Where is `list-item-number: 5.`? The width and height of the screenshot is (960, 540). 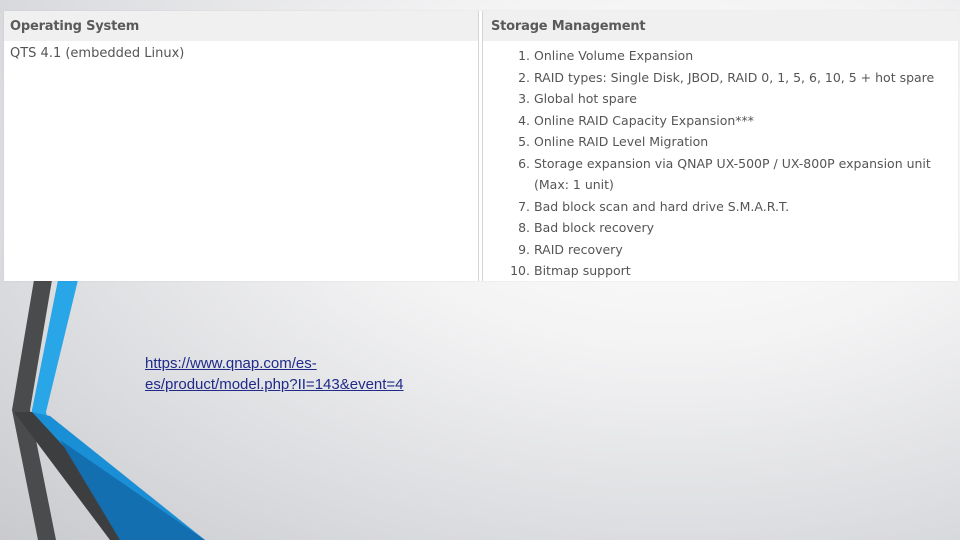 list-item-number: 5. is located at coordinates (524, 141).